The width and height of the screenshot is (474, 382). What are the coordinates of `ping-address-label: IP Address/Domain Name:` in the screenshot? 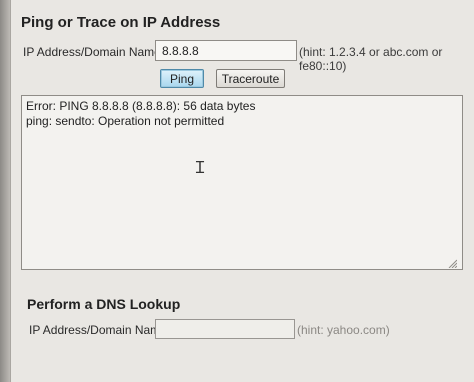 It's located at (94, 52).